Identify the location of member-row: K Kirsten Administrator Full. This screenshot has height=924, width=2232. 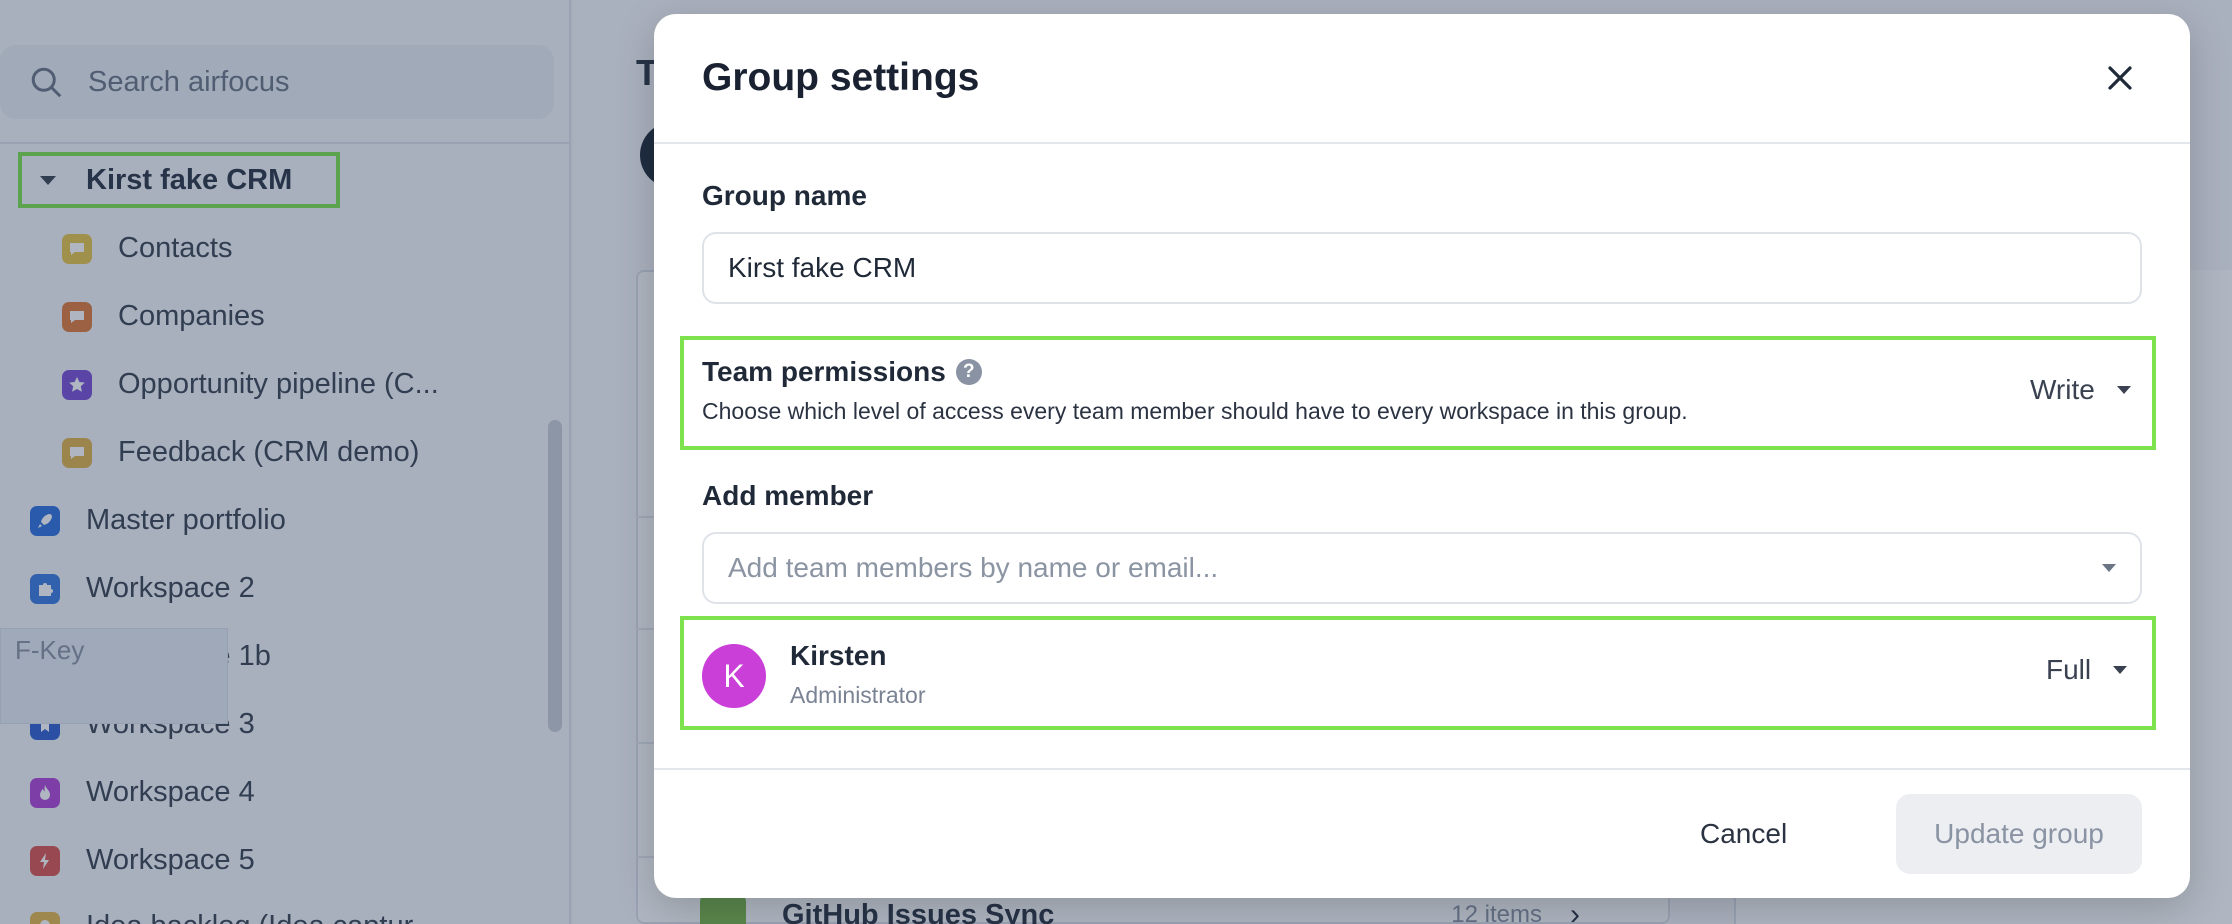
(1418, 673).